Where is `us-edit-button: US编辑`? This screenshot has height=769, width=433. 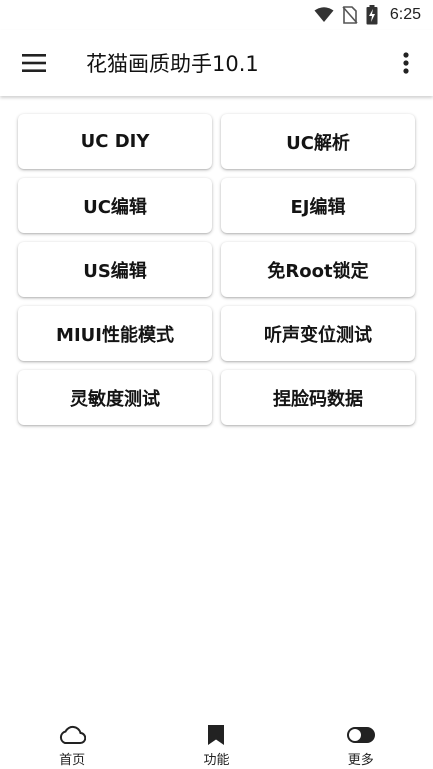
us-edit-button: US编辑 is located at coordinates (115, 269).